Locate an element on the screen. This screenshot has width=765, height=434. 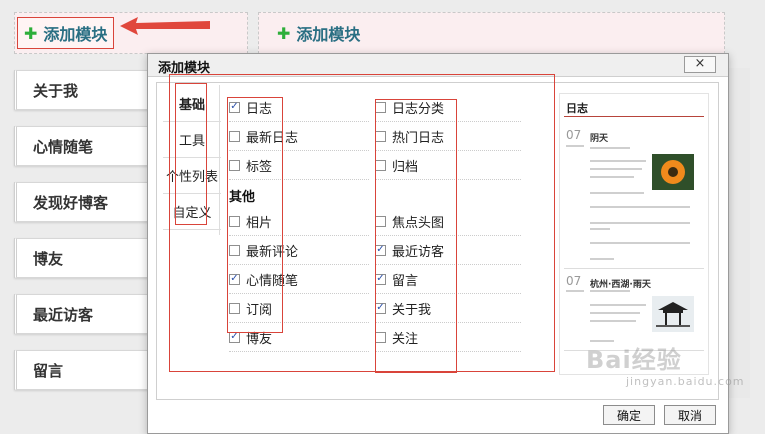
option-label: 日志 is located at coordinates (259, 109).